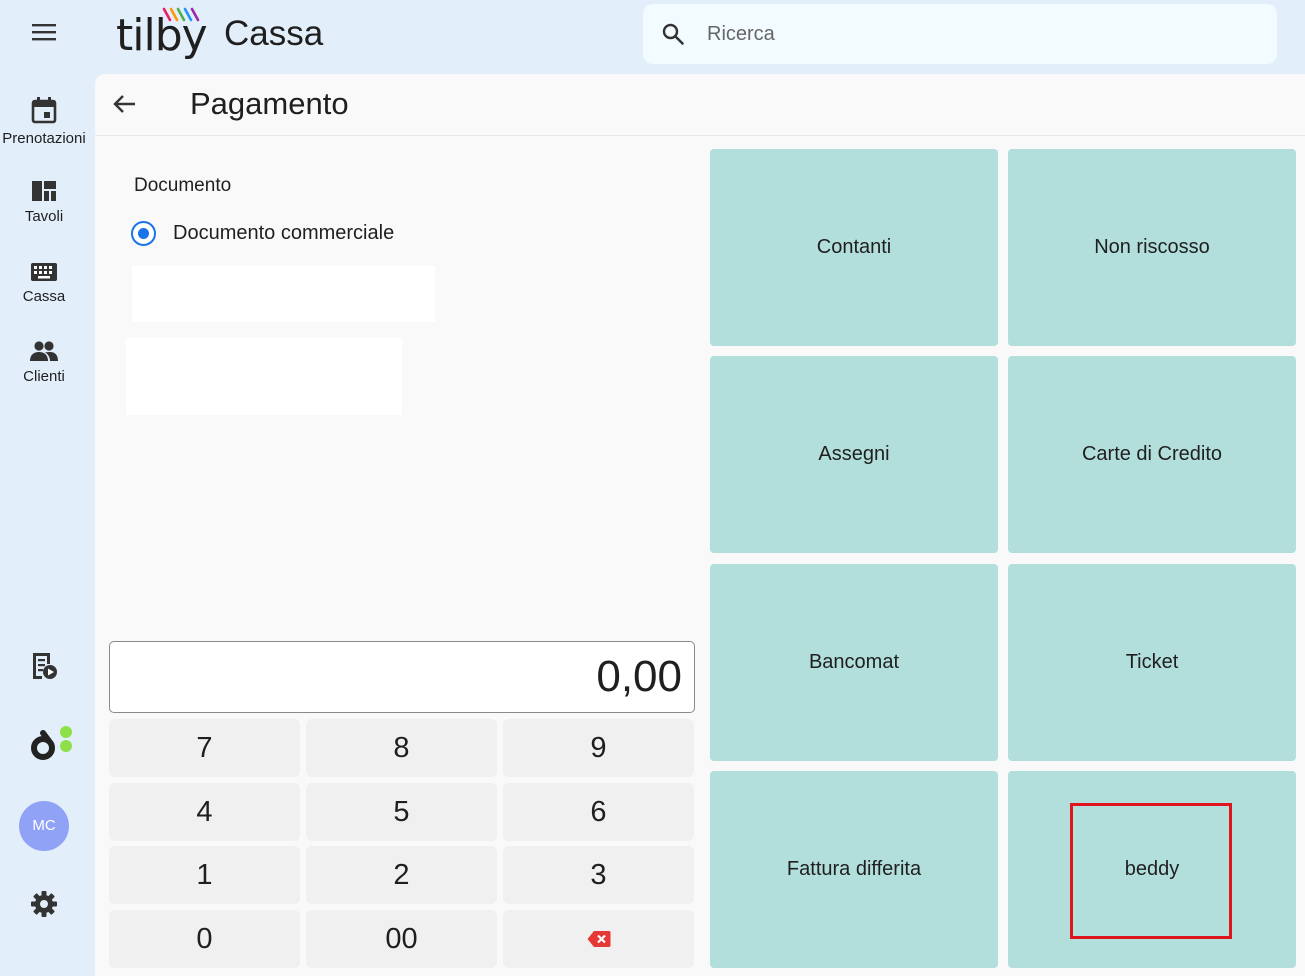 The height and width of the screenshot is (976, 1305). What do you see at coordinates (44, 216) in the screenshot?
I see `sidebar-item-label: Tavoli` at bounding box center [44, 216].